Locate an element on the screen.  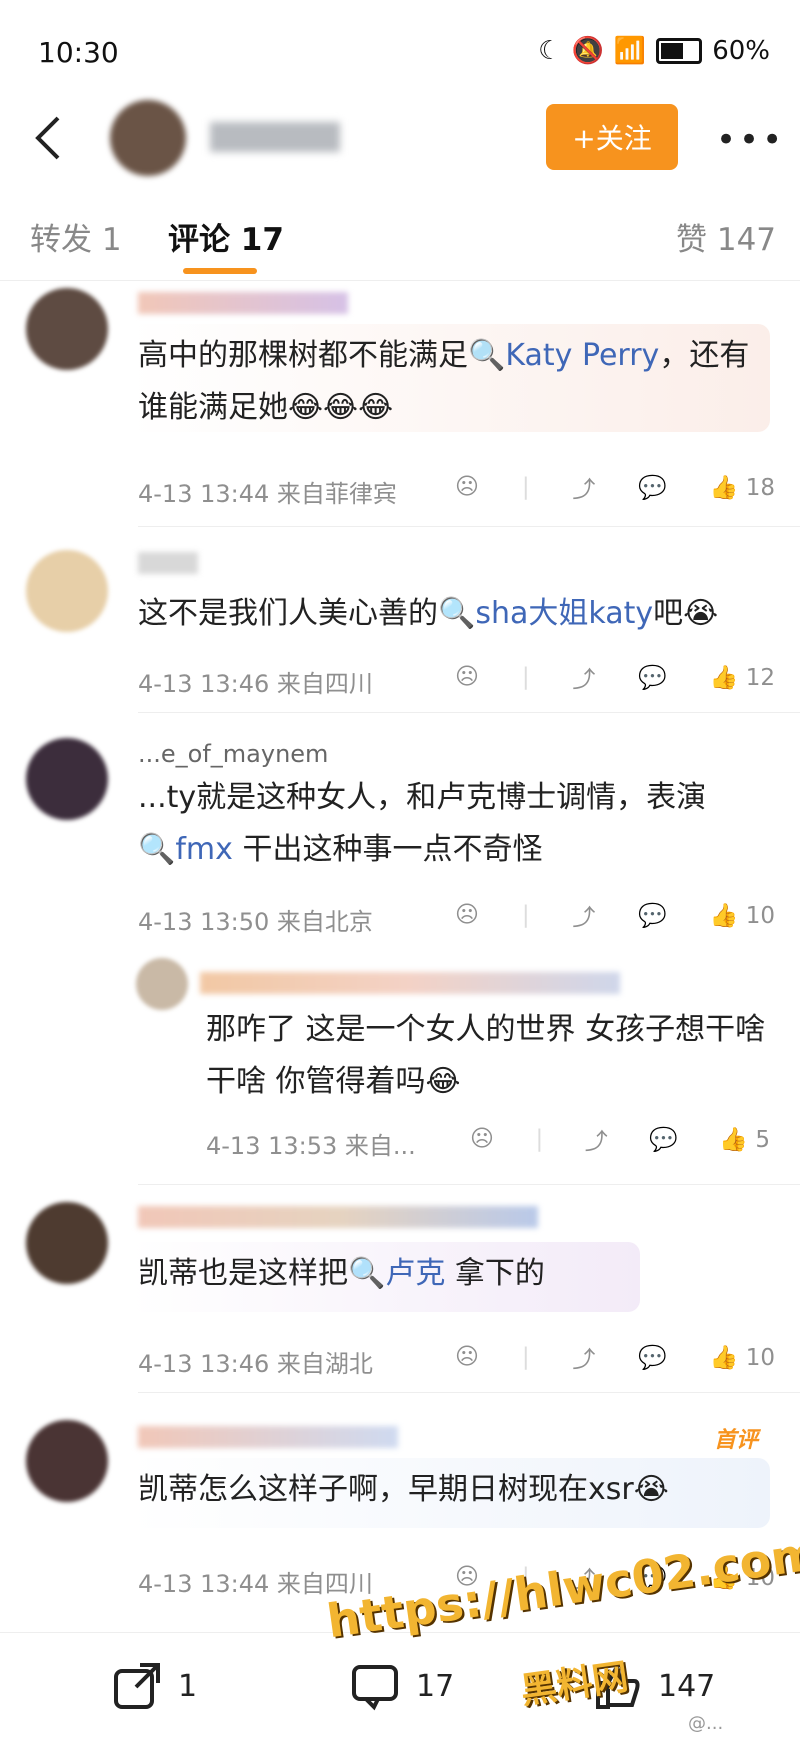
repost-count: 1 is located at coordinates (188, 1686).